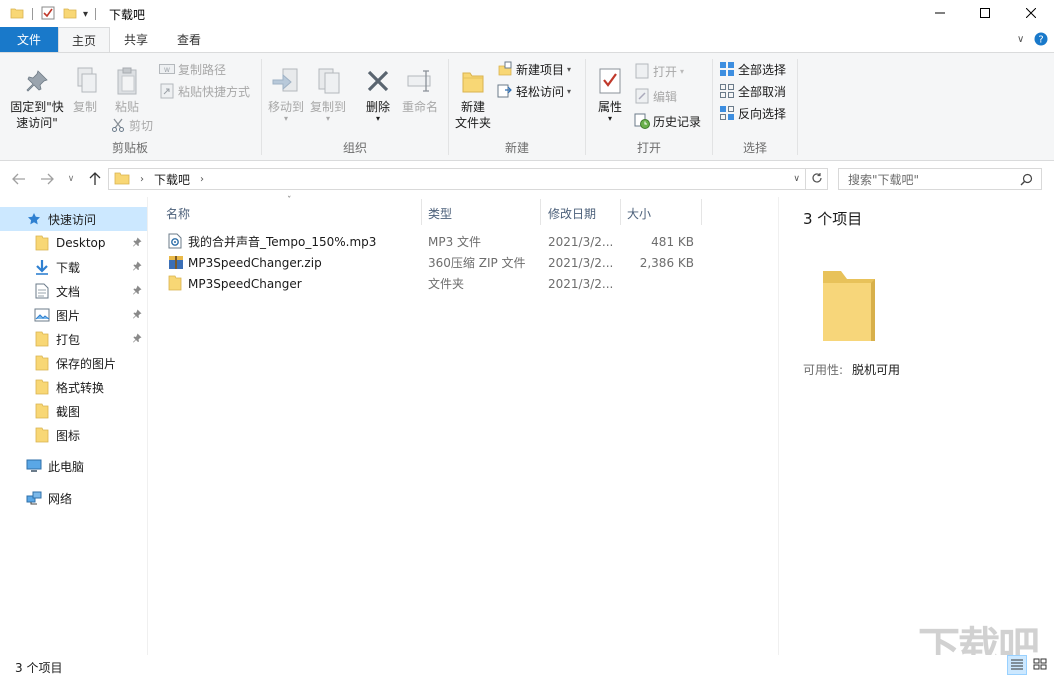 The height and width of the screenshot is (679, 1054). Describe the element at coordinates (609, 107) in the screenshot. I see `properties-label: 属性` at that location.